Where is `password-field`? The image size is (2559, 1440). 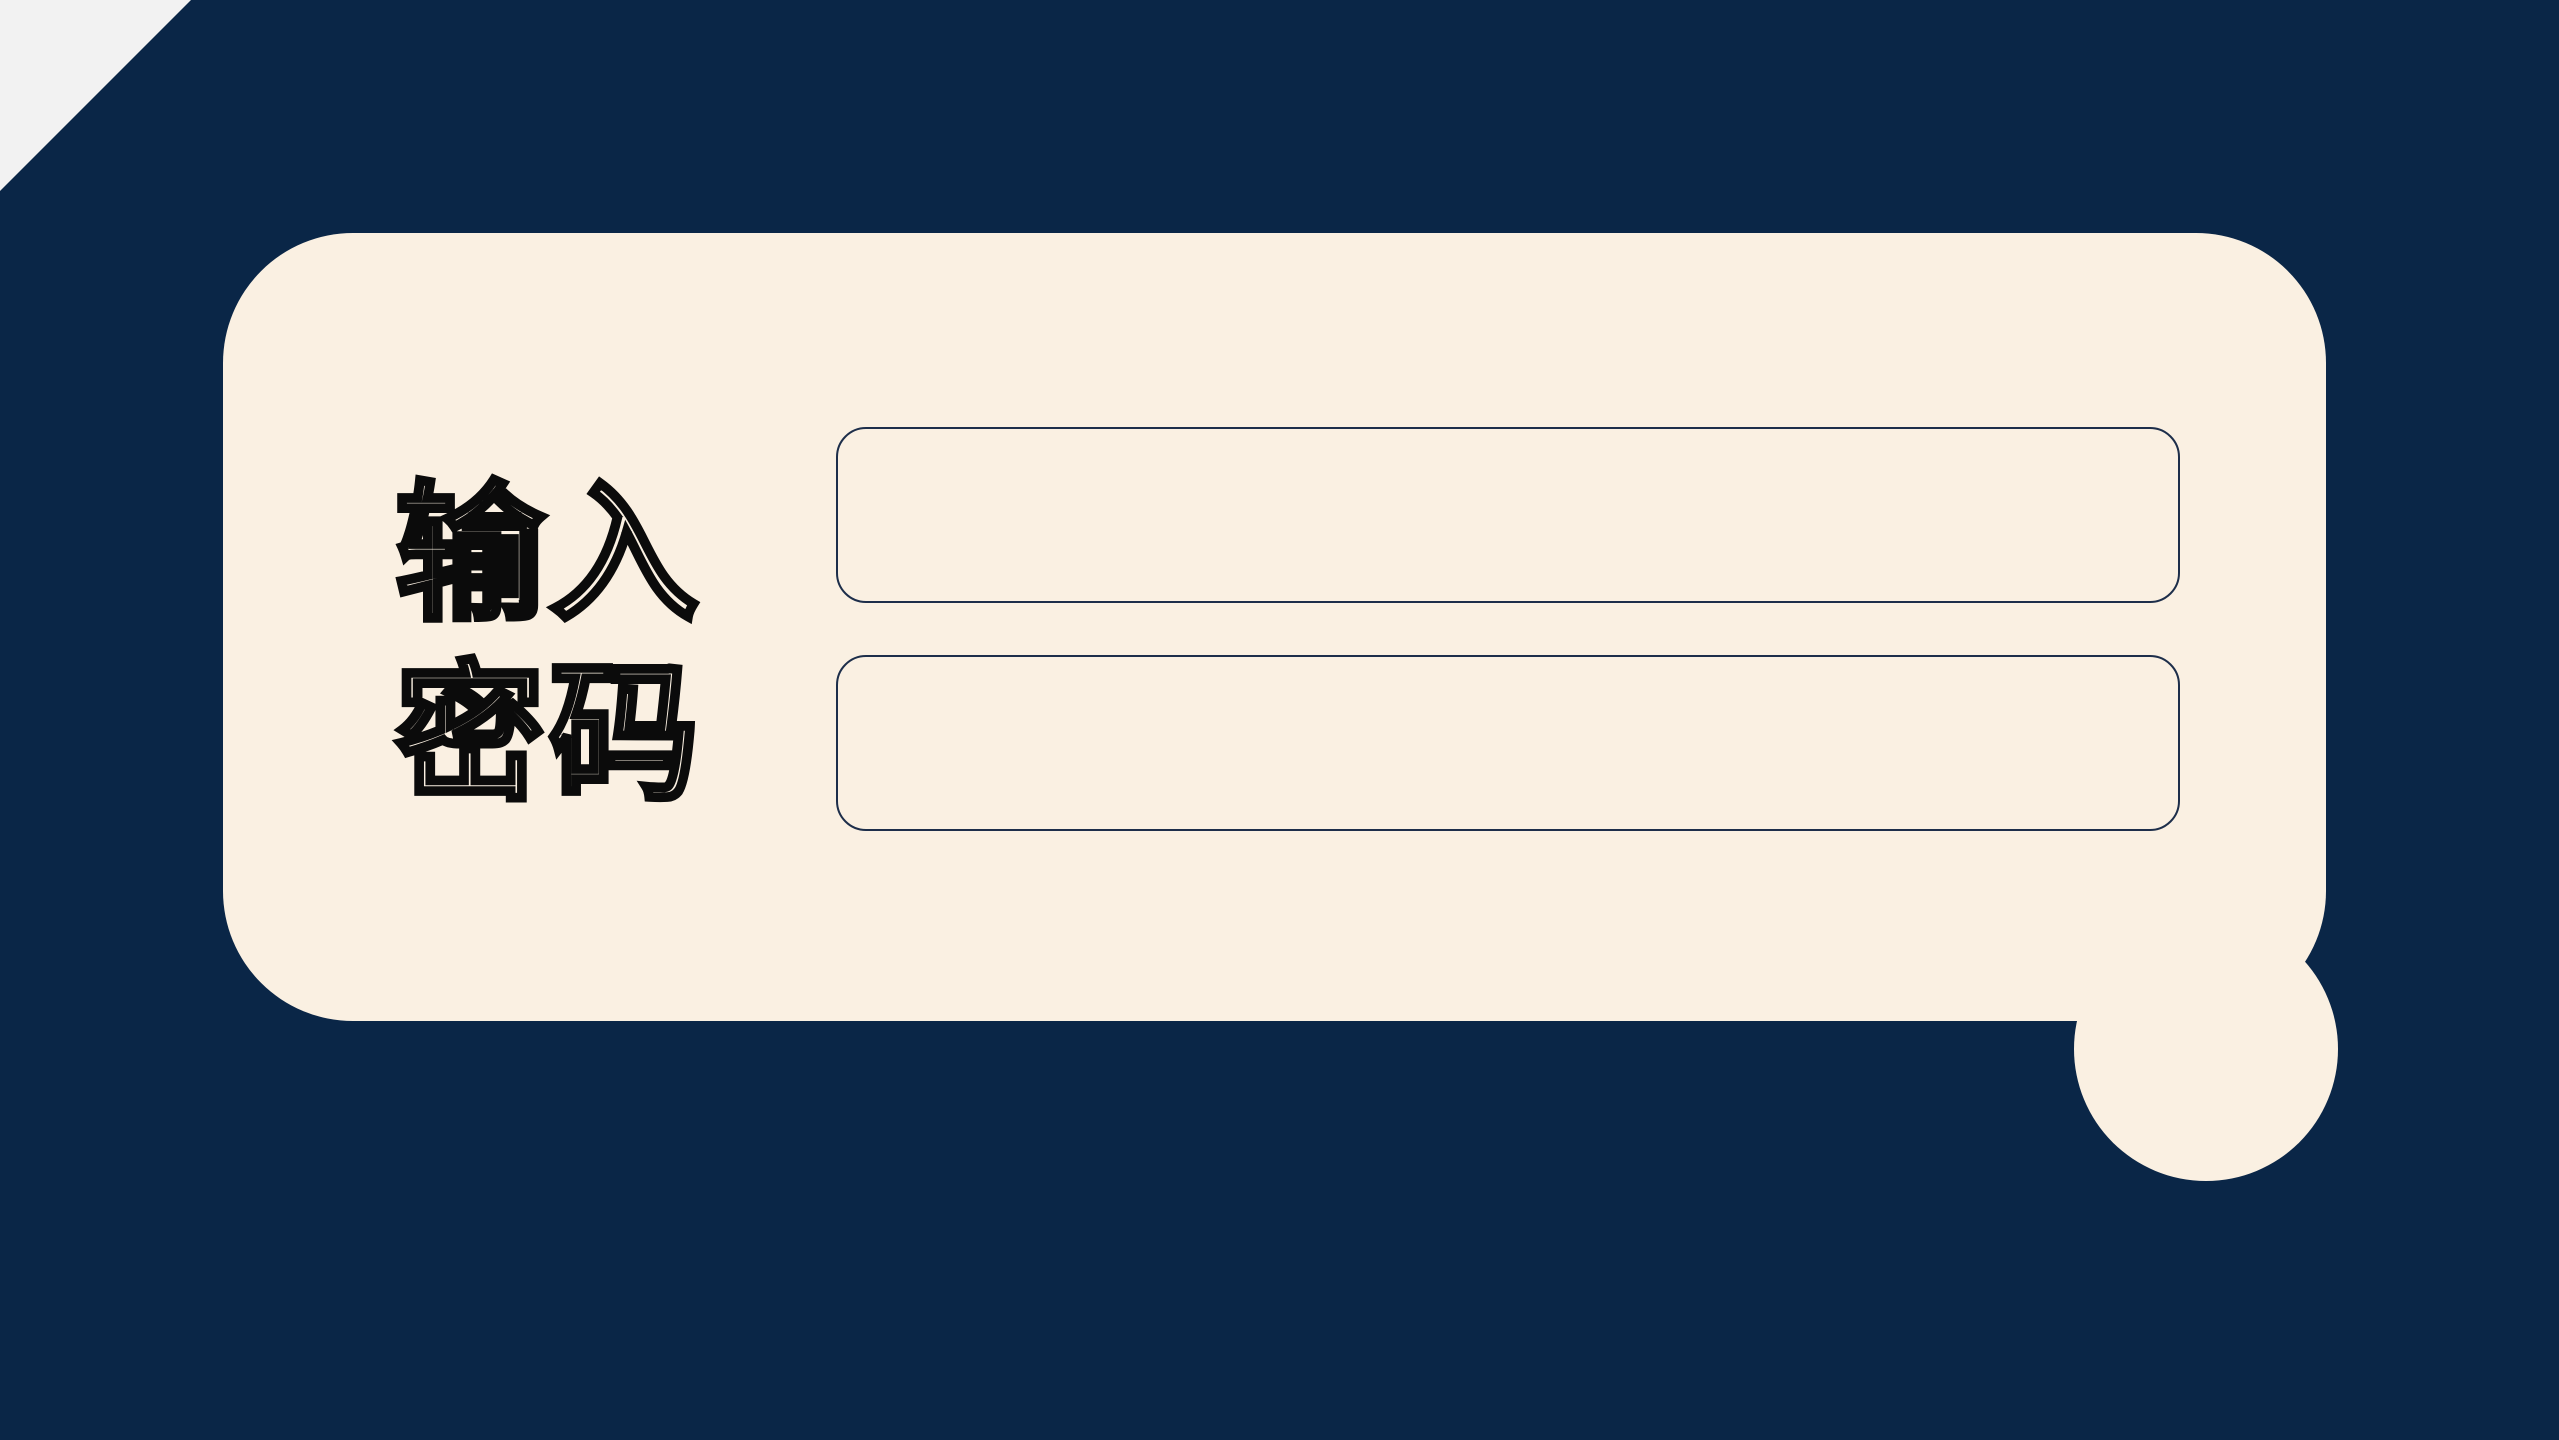
password-field is located at coordinates (1508, 743).